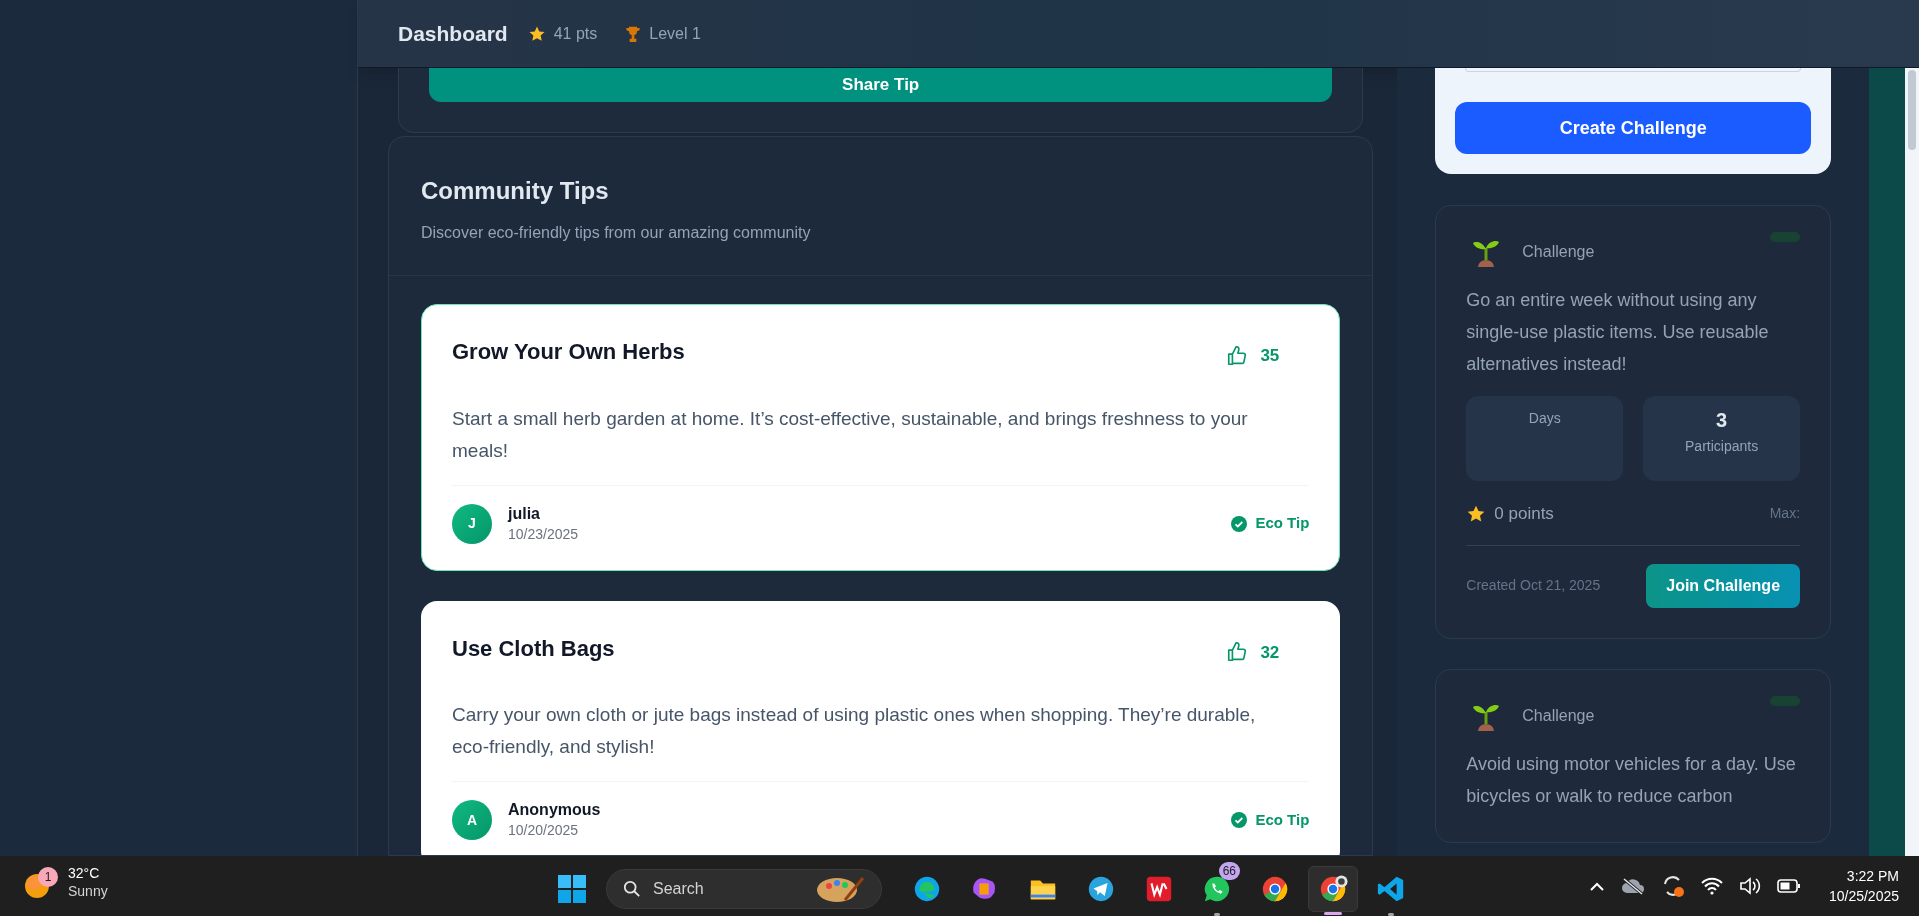 The height and width of the screenshot is (916, 1919). I want to click on paper-plane-icon, so click(1101, 889).